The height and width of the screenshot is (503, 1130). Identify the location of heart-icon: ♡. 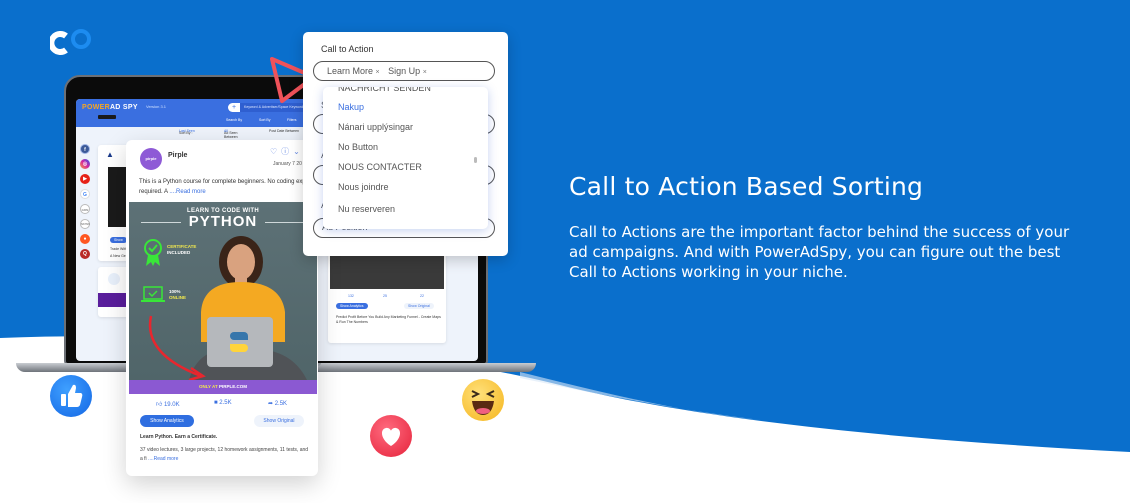
(275, 151).